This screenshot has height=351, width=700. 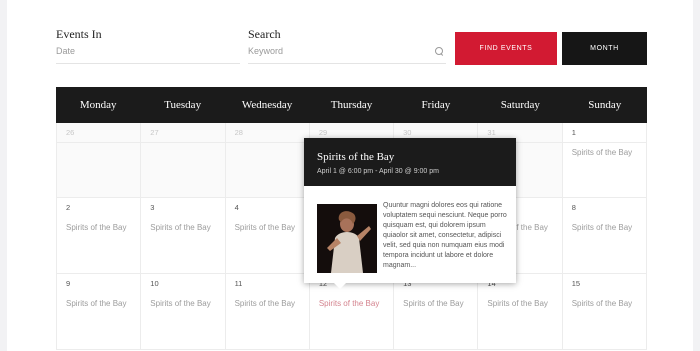 What do you see at coordinates (439, 51) in the screenshot?
I see `search-icon` at bounding box center [439, 51].